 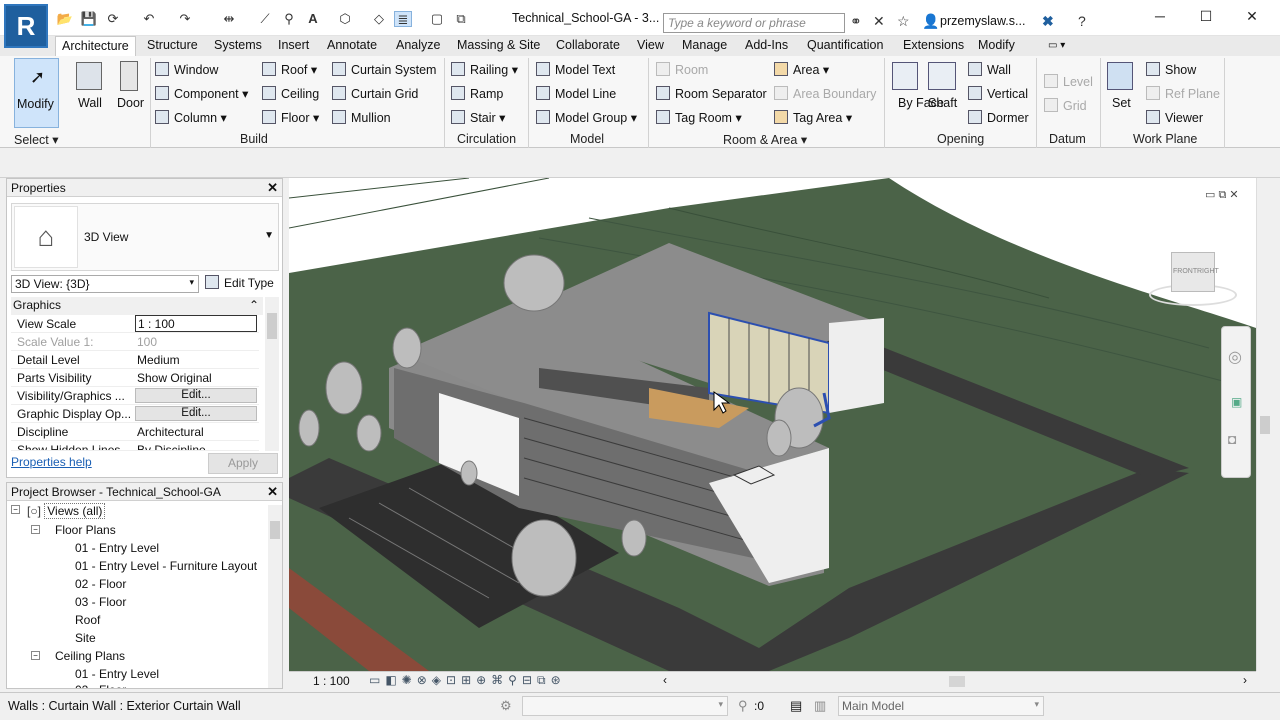 I want to click on room-separator-button: Room Separator, so click(x=711, y=93).